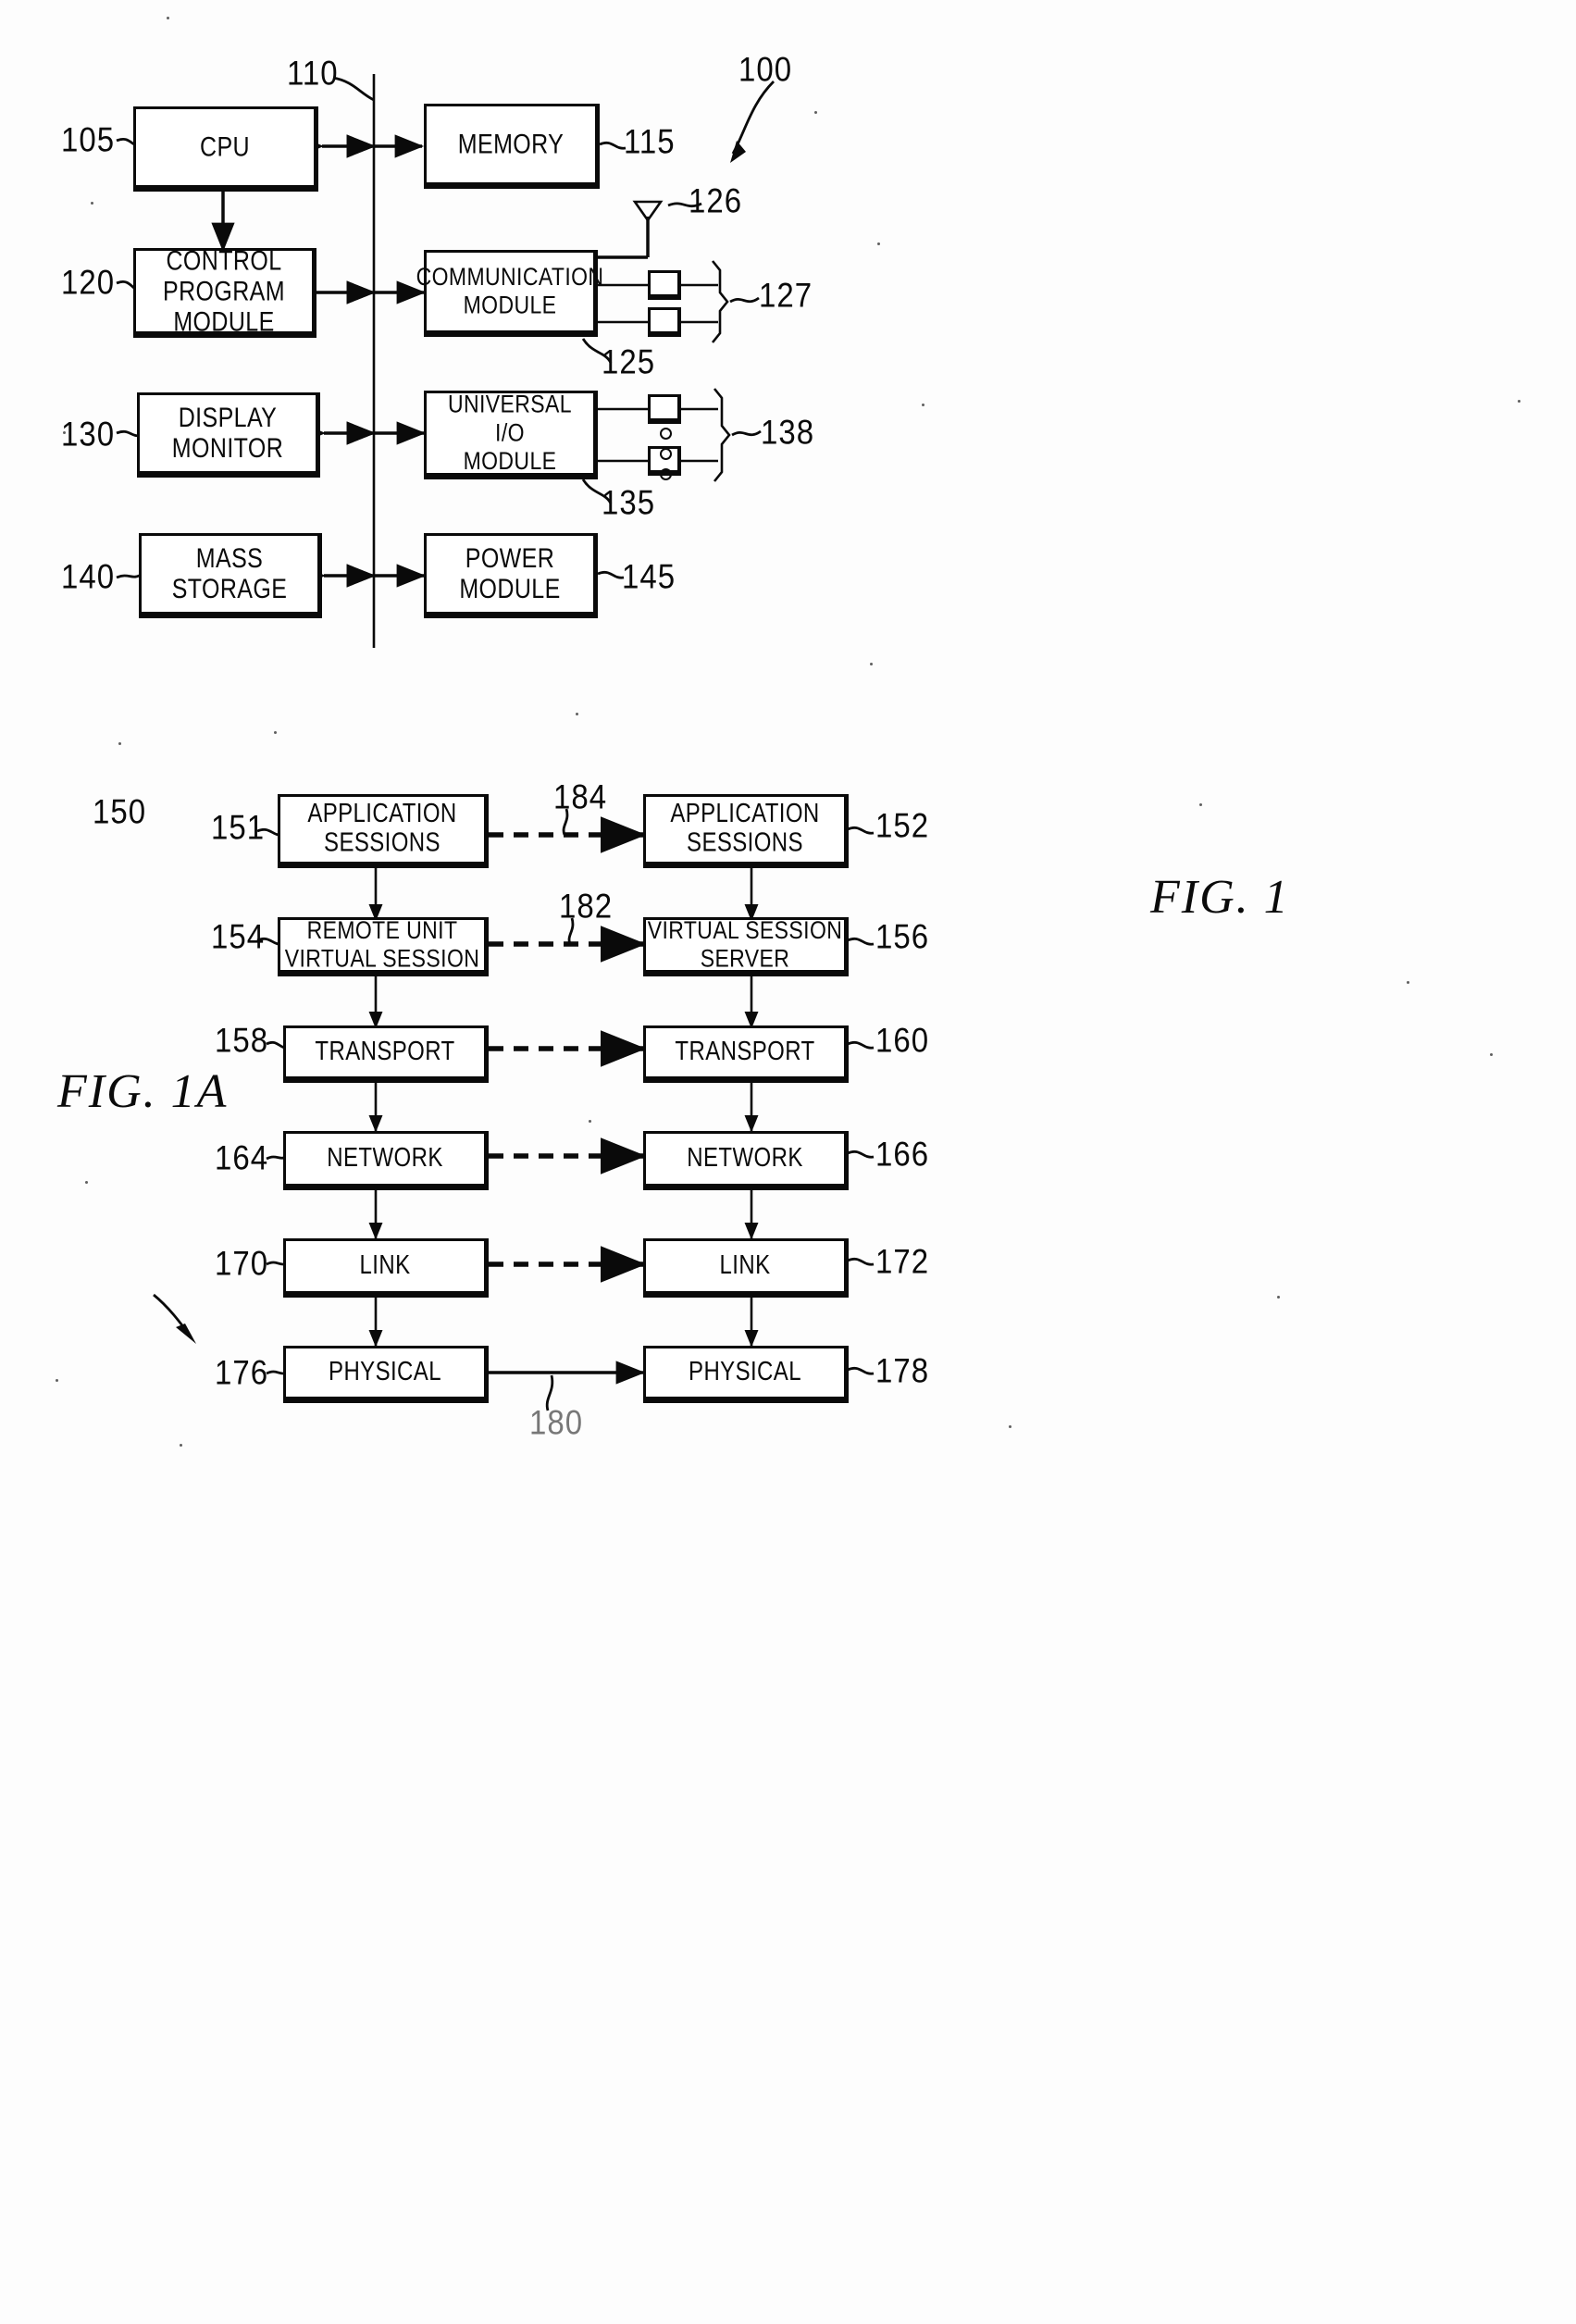 This screenshot has width=1576, height=2324. Describe the element at coordinates (745, 828) in the screenshot. I see `block-application-sessions-right-label: APPLICATION SESSIONS` at that location.